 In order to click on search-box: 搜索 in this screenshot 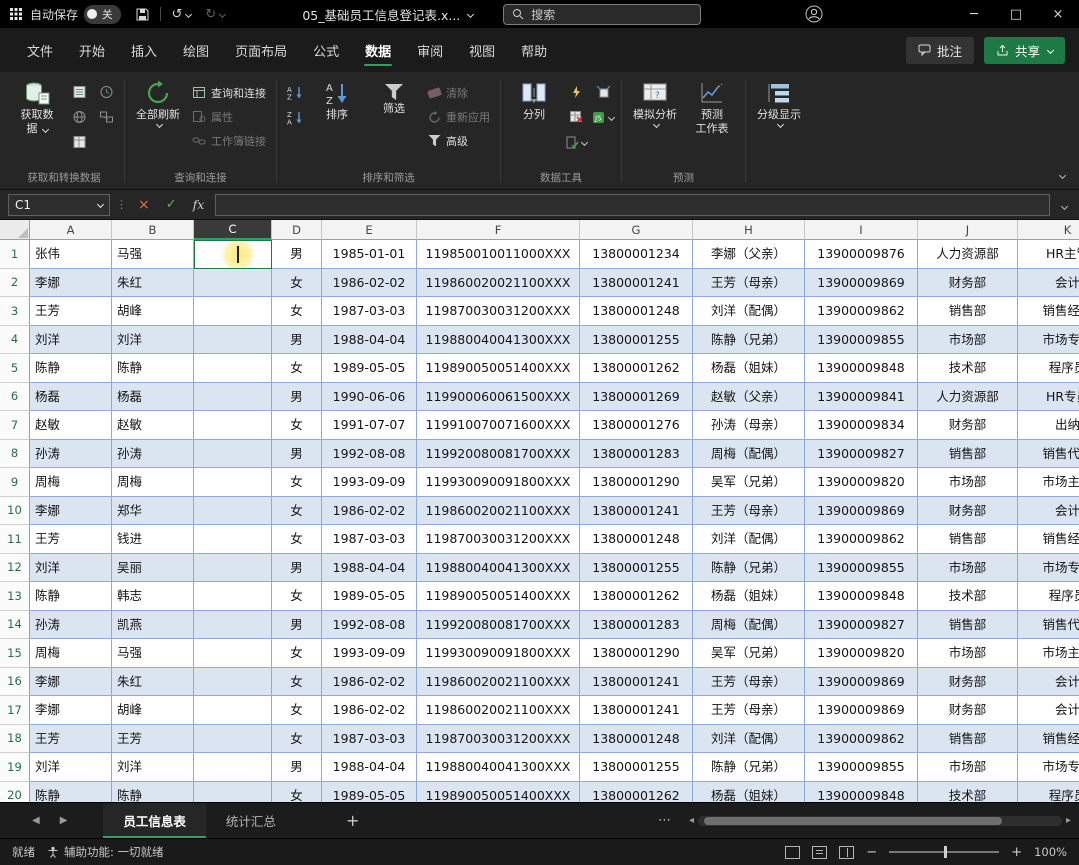, I will do `click(602, 14)`.